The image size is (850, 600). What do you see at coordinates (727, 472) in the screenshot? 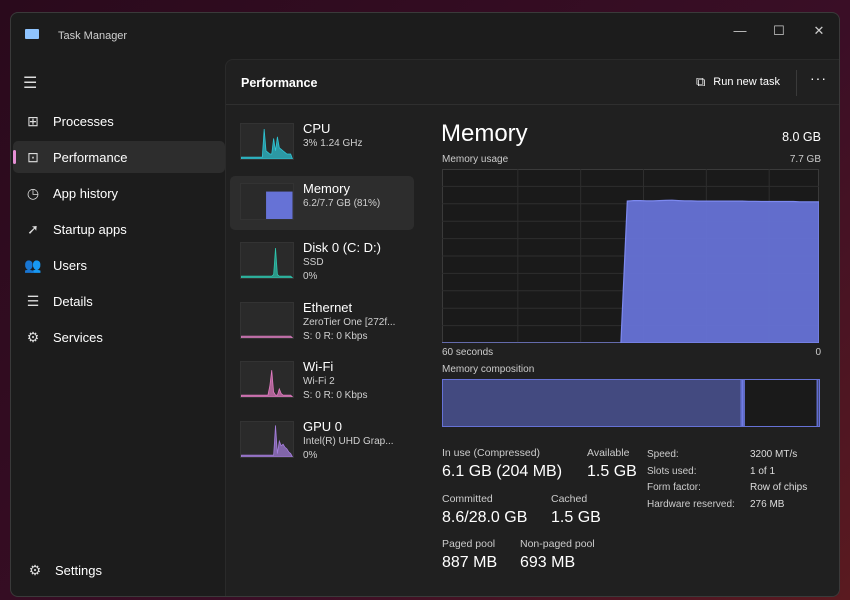
I see `spec-row: Slots used: 1 of 1` at bounding box center [727, 472].